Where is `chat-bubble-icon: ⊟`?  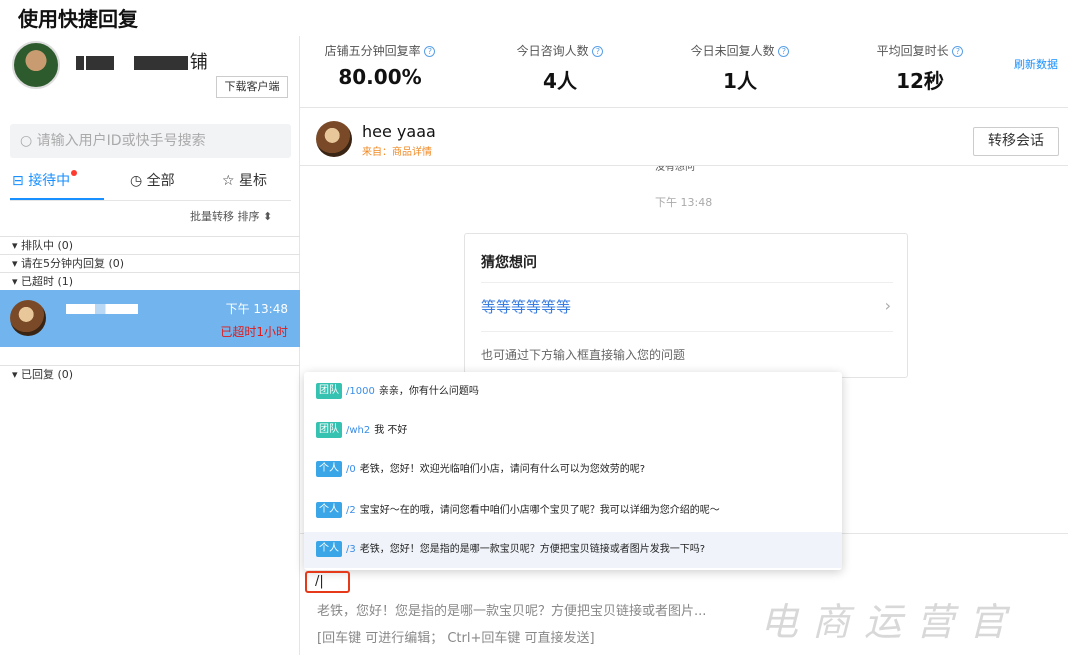
chat-bubble-icon: ⊟ is located at coordinates (18, 181).